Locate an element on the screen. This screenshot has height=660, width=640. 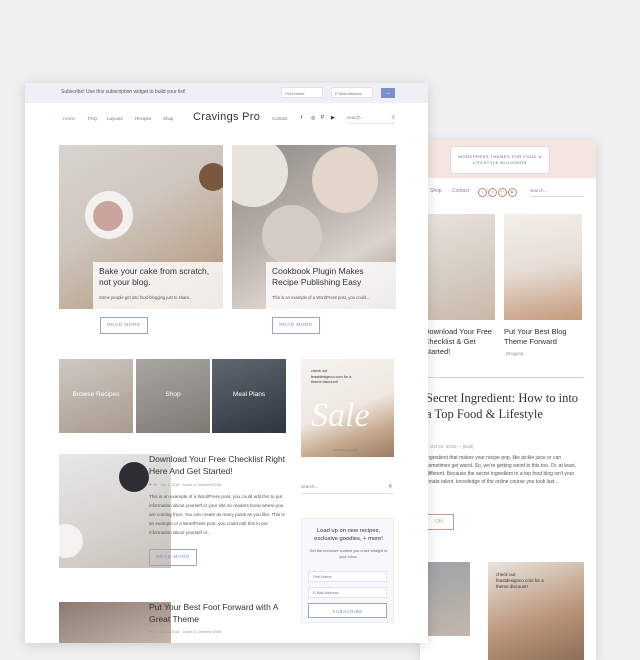
search-input: search... ⚲ is located at coordinates (371, 118).